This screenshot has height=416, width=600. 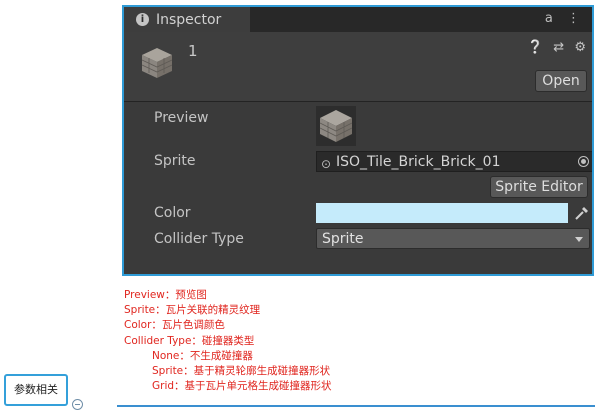 I want to click on sprite-editor-button: Sprite Editor, so click(x=539, y=187).